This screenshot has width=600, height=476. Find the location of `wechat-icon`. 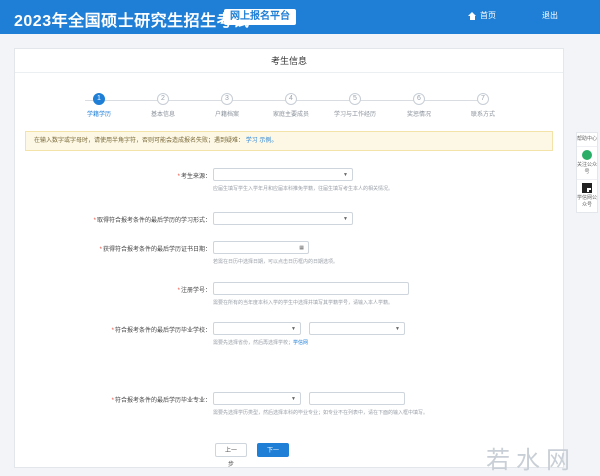

wechat-icon is located at coordinates (587, 155).